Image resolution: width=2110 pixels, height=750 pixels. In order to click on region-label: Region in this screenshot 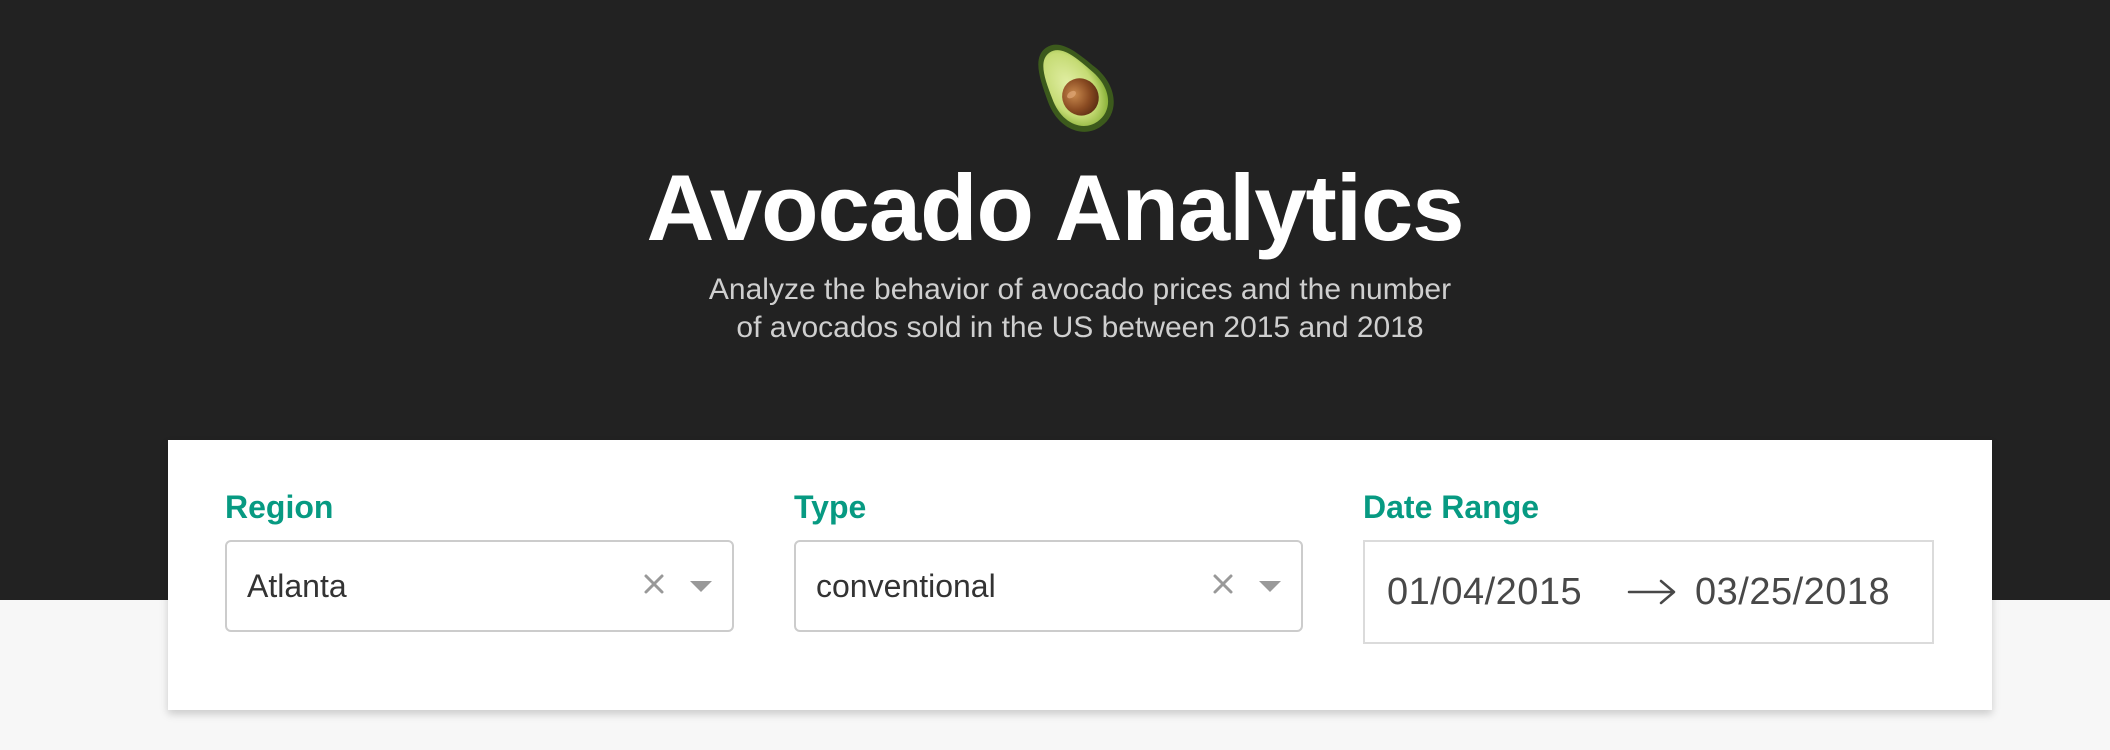, I will do `click(279, 507)`.